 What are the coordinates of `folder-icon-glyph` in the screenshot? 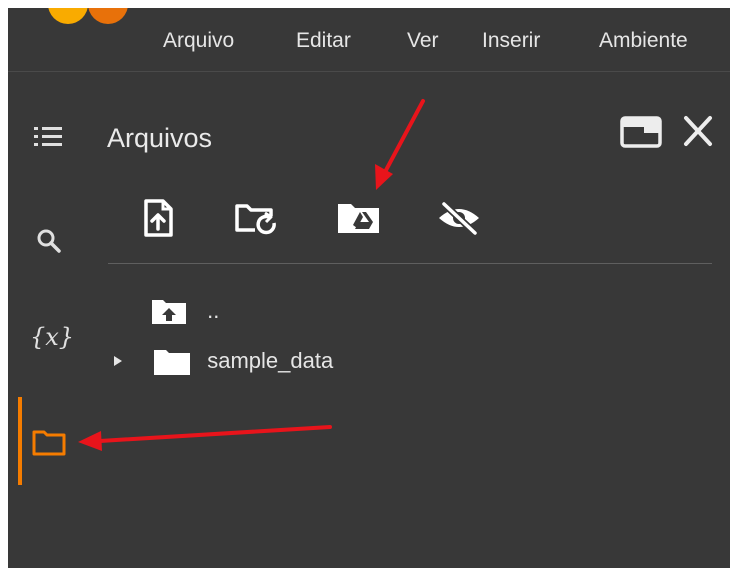 It's located at (49, 443).